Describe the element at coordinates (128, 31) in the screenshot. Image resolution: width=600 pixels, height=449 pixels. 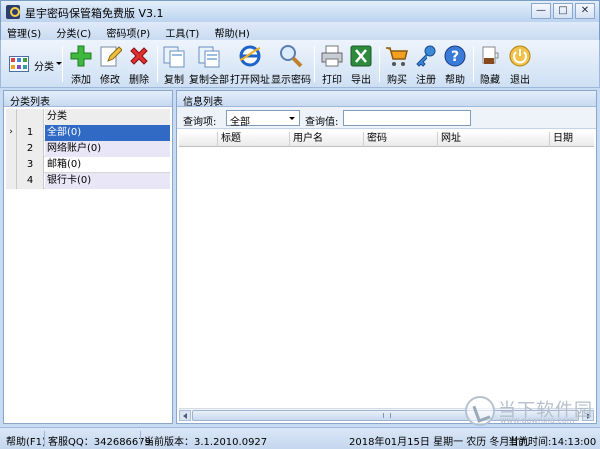
I see `menu-password-item: 密码项(P)` at that location.